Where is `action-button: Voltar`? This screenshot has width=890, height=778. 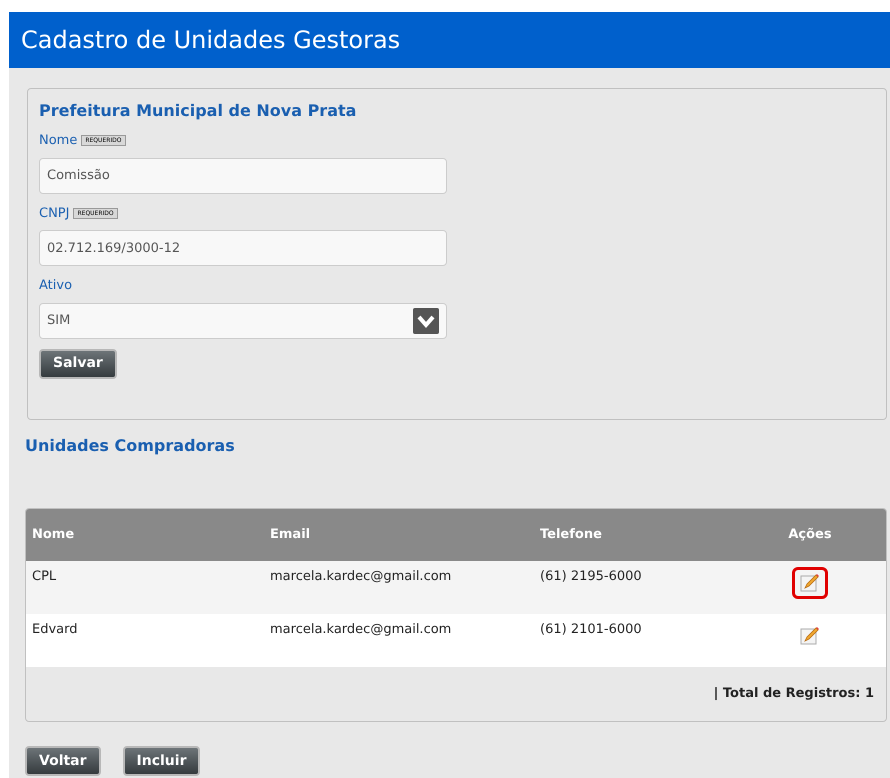
action-button: Voltar is located at coordinates (63, 761).